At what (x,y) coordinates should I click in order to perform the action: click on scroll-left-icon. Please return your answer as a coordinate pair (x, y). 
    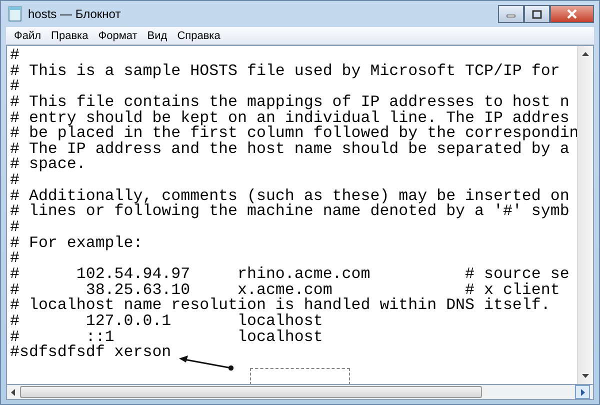
    Looking at the image, I should click on (13, 392).